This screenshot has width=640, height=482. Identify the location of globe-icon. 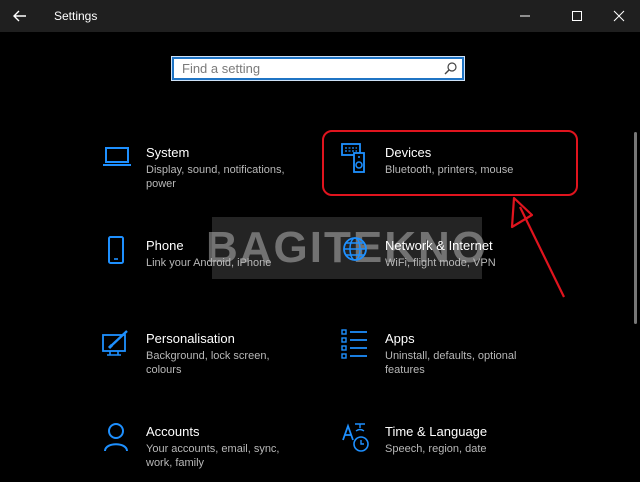
(357, 252).